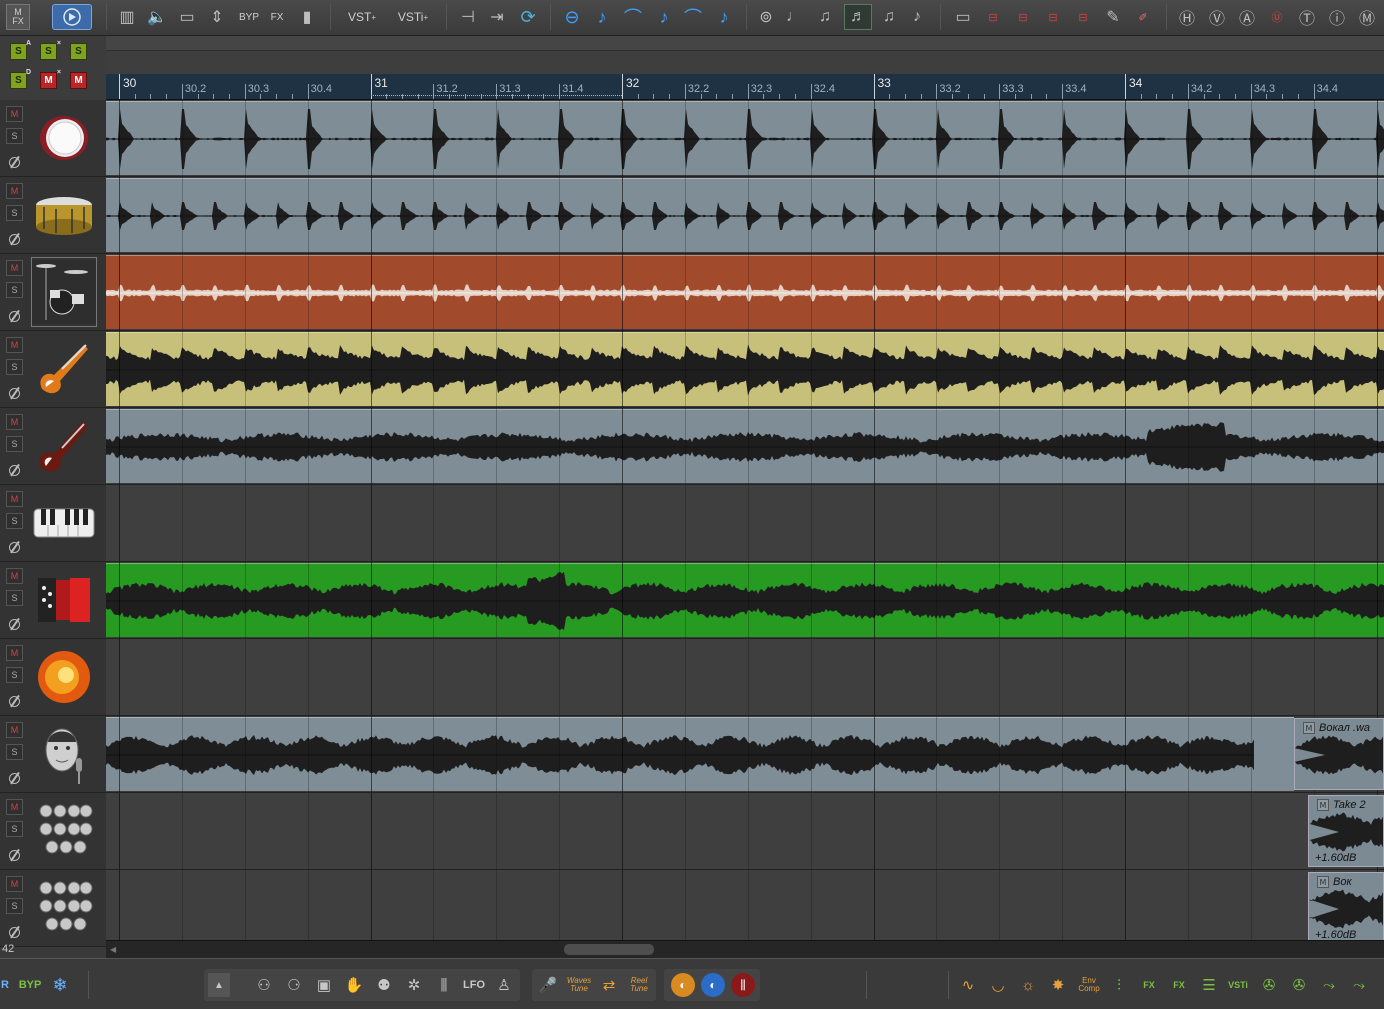 The height and width of the screenshot is (1009, 1384). Describe the element at coordinates (1346, 831) in the screenshot. I see `take-clip: M Take 2 +1.60dB` at that location.